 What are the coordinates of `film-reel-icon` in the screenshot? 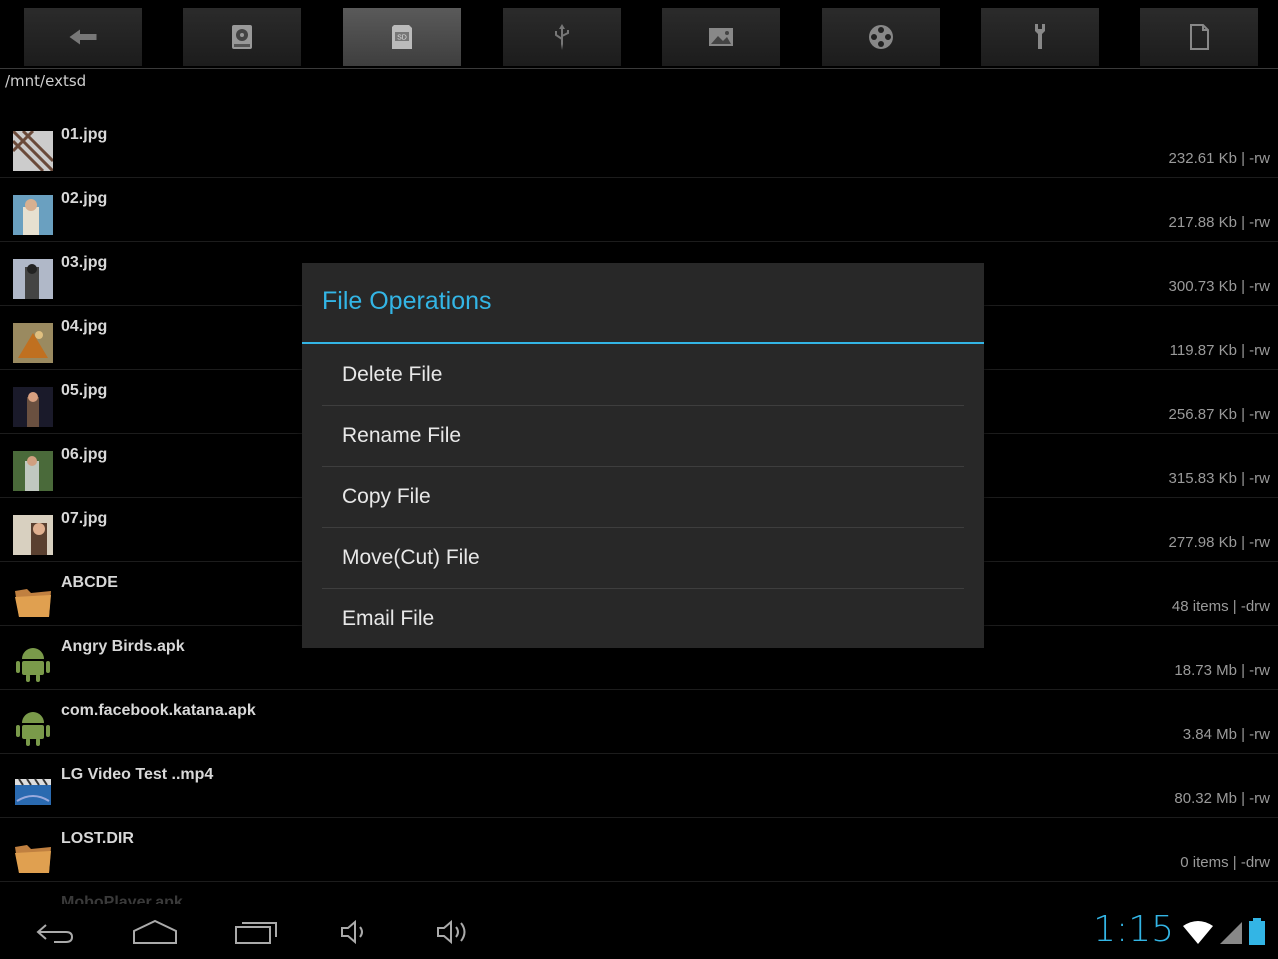 It's located at (881, 37).